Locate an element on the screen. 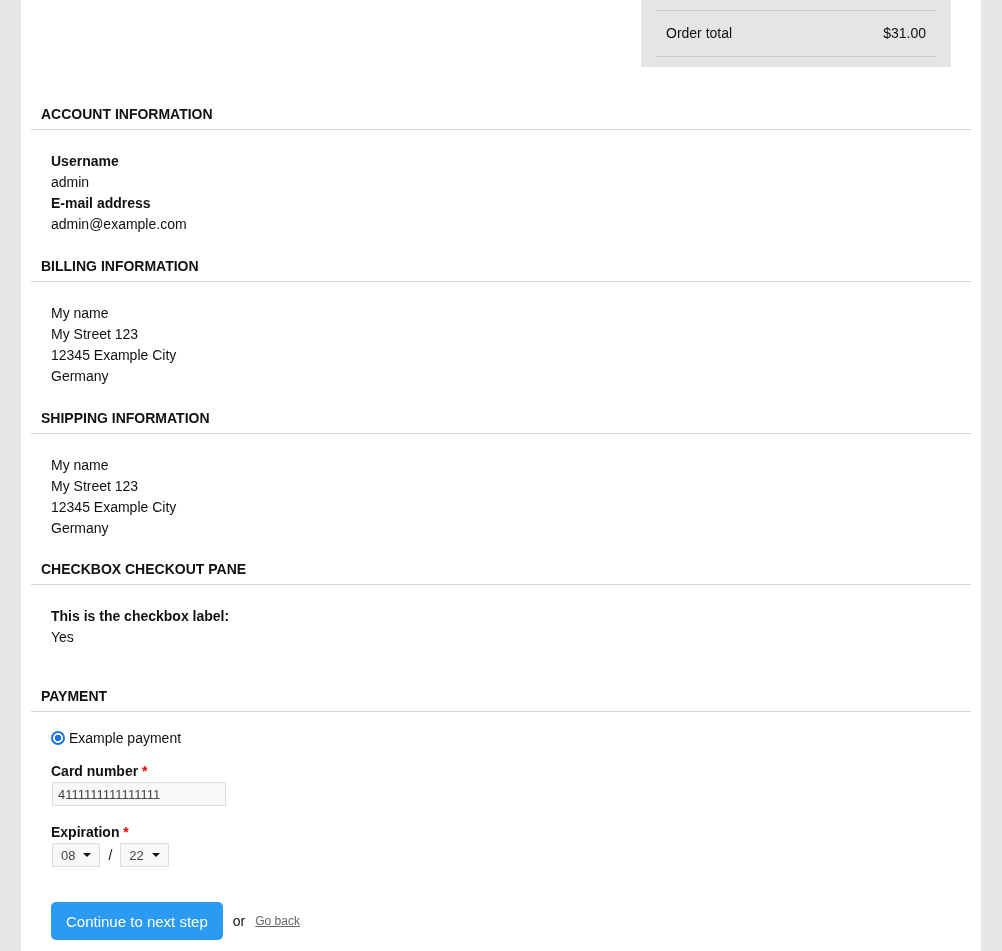  section-heading: CHECKBOX CHECKOUT PANE is located at coordinates (501, 573).